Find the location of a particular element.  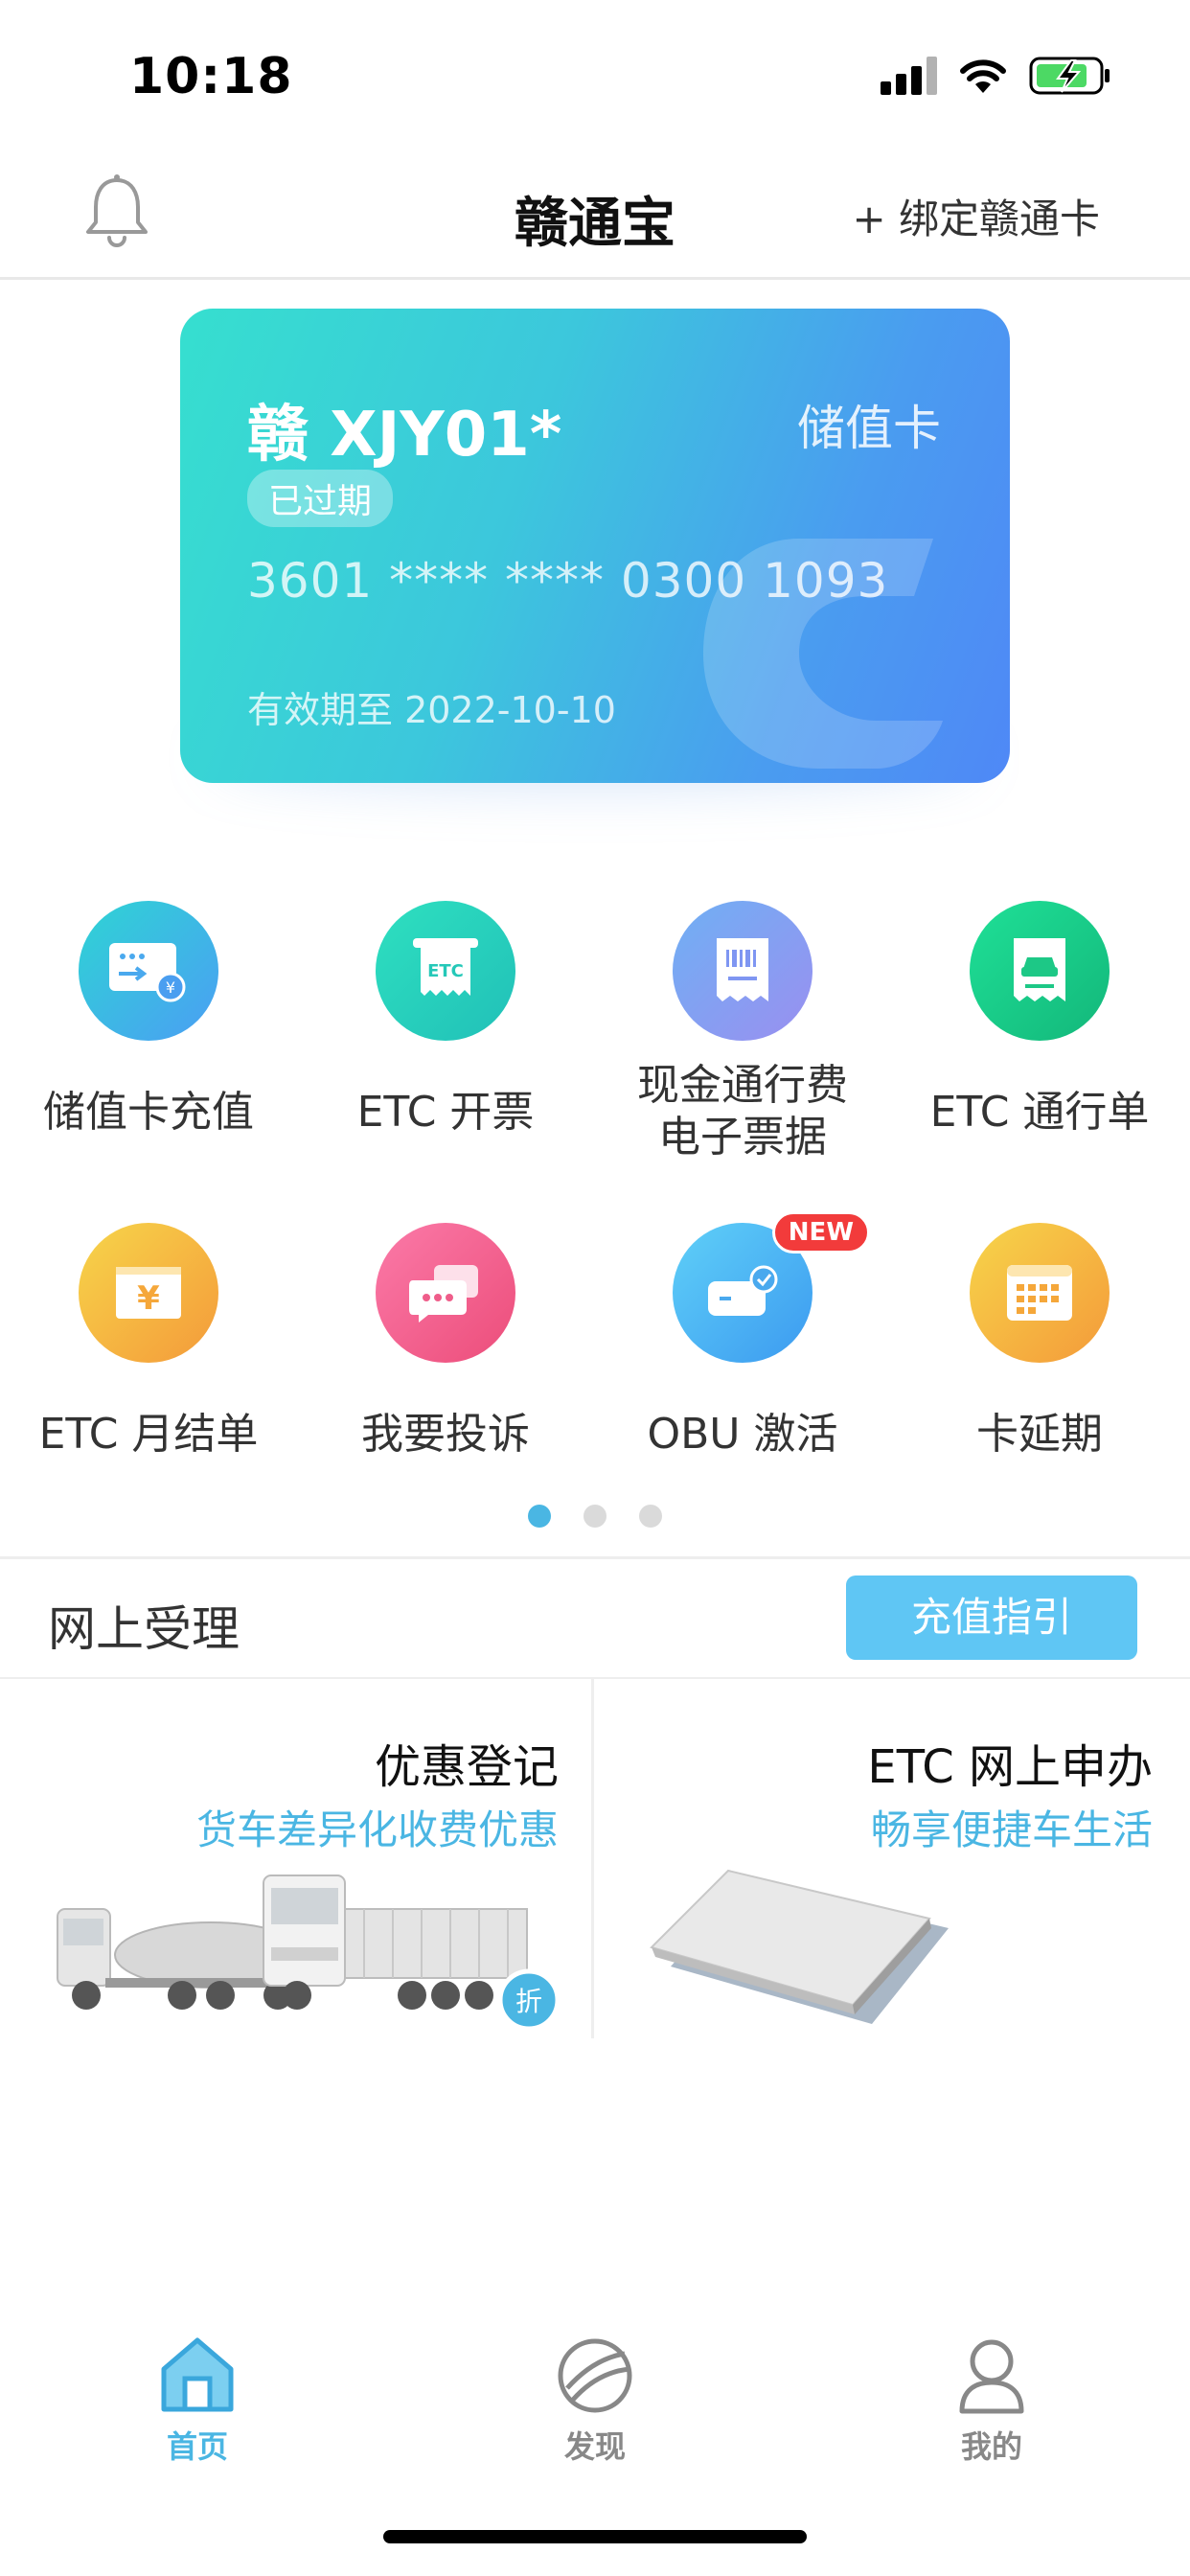

card-number: 3601 **** **** 0300 1093 is located at coordinates (568, 581).